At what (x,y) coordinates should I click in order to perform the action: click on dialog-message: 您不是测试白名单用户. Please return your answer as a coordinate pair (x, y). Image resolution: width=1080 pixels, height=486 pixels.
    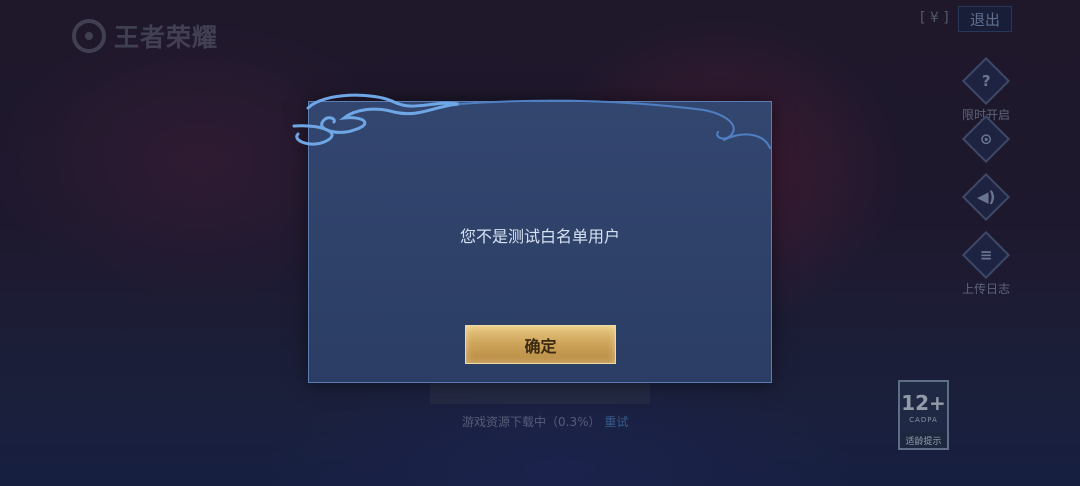
    Looking at the image, I should click on (539, 236).